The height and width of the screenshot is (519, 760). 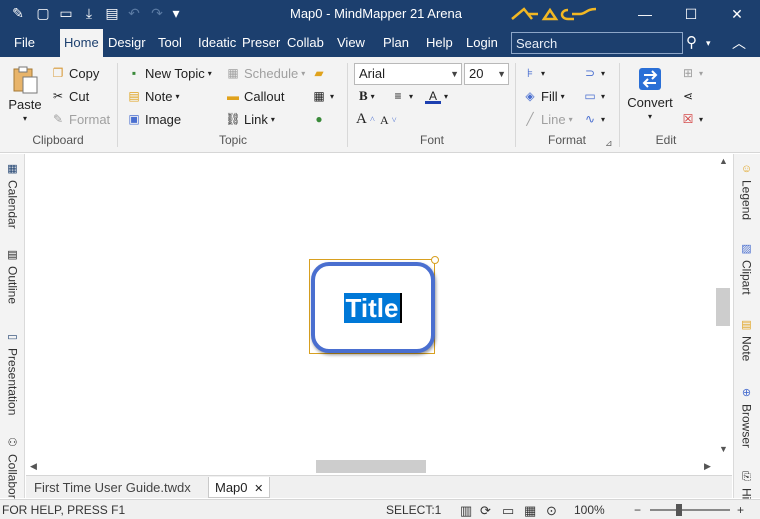 What do you see at coordinates (58, 140) in the screenshot?
I see `group-label-clipboard: Clipboard` at bounding box center [58, 140].